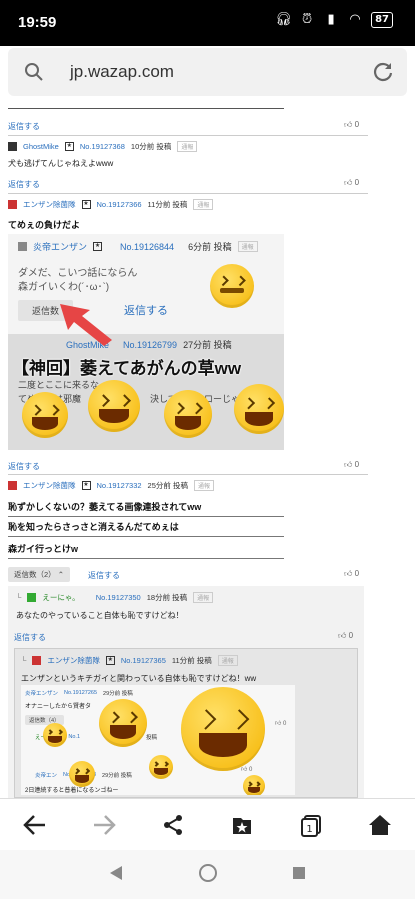 This screenshot has width=415, height=899. Describe the element at coordinates (152, 738) in the screenshot. I see `post-time: 投稿` at that location.